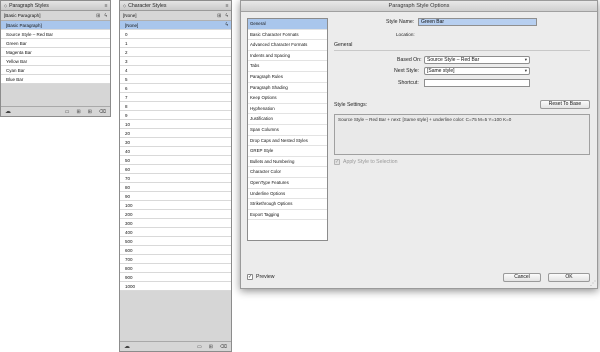 This screenshot has height=352, width=600. I want to click on shortcut-field, so click(477, 83).